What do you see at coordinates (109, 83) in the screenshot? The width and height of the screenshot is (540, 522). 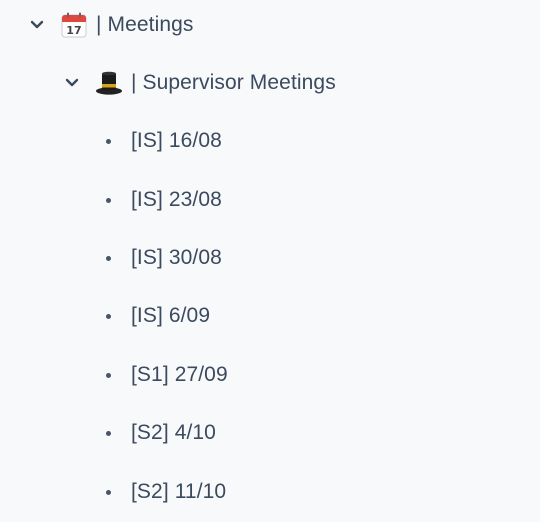 I see `top-hat-icon` at bounding box center [109, 83].